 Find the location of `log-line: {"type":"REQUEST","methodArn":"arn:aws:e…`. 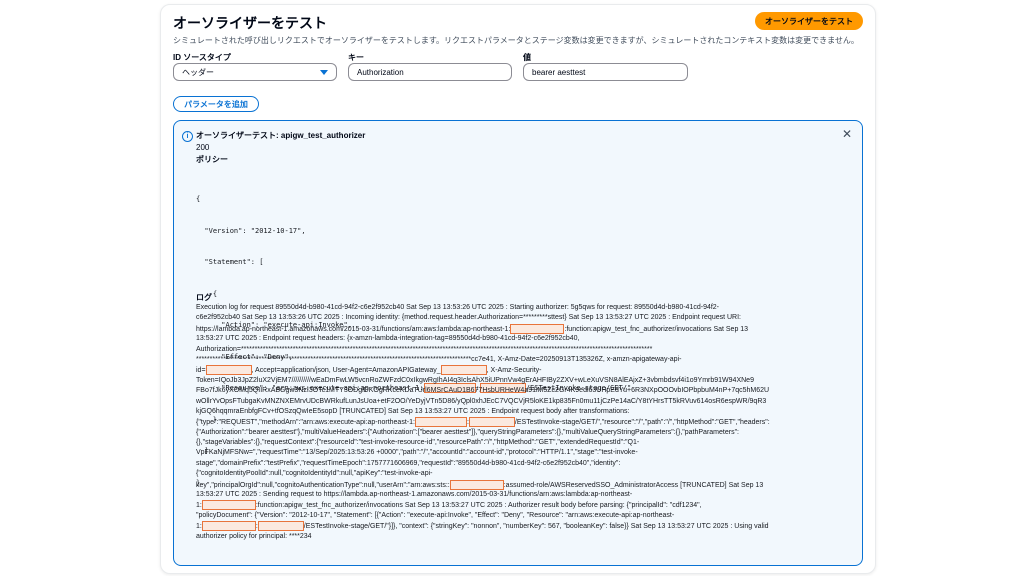

log-line: {"type":"REQUEST","methodArn":"arn:aws:e… is located at coordinates (483, 422).